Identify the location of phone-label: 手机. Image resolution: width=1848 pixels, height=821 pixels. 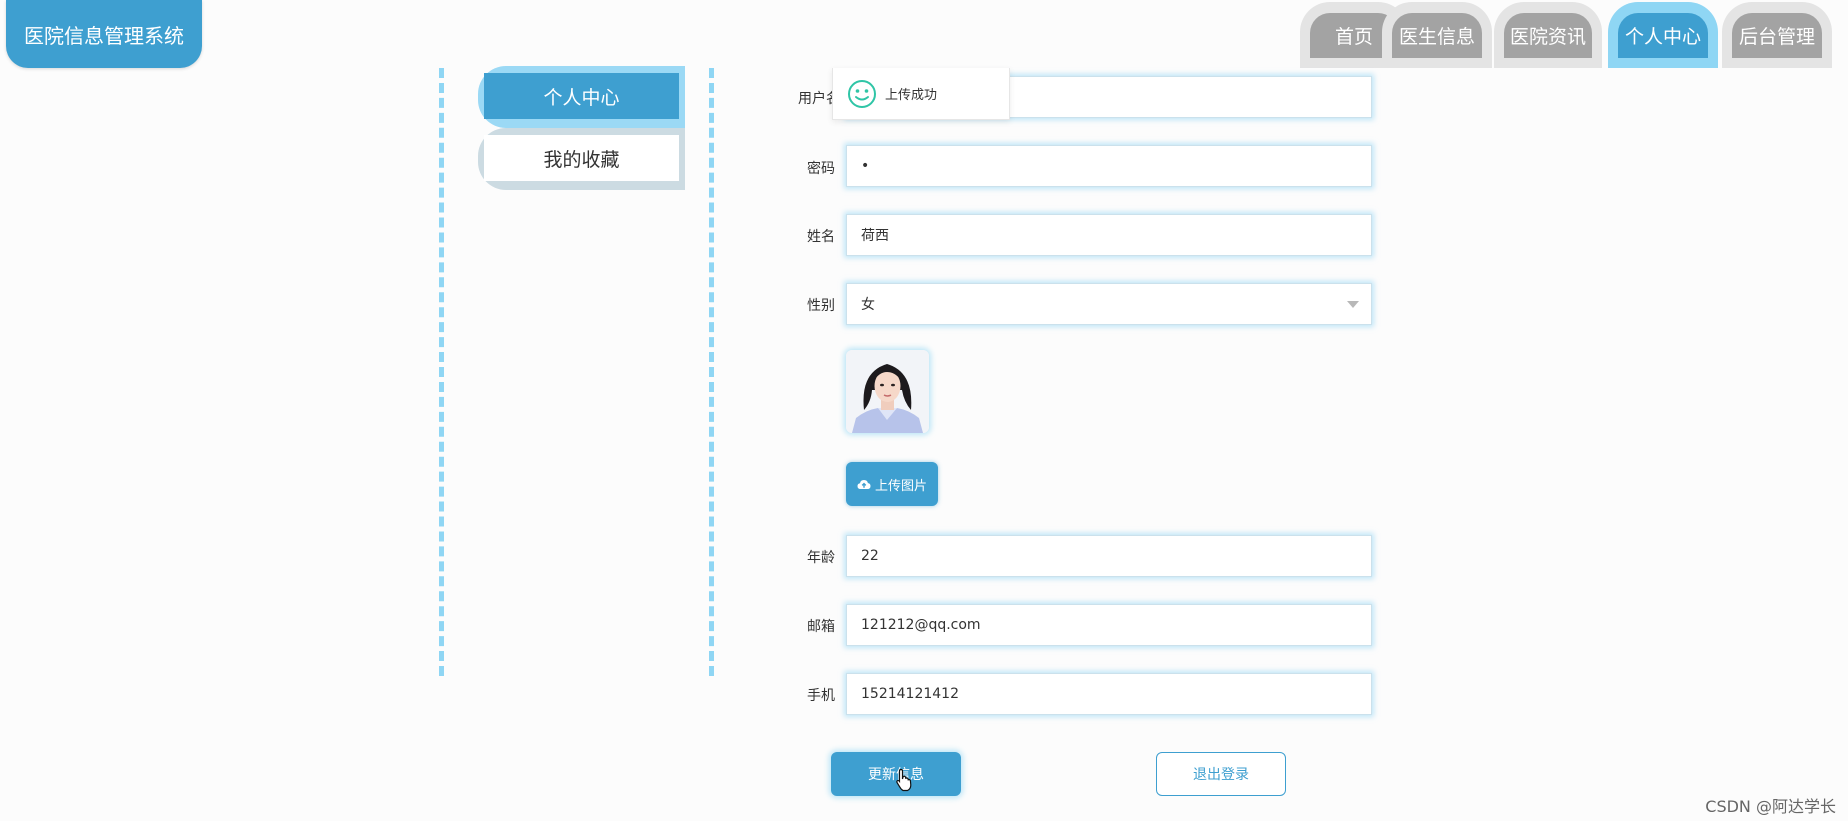
(821, 696).